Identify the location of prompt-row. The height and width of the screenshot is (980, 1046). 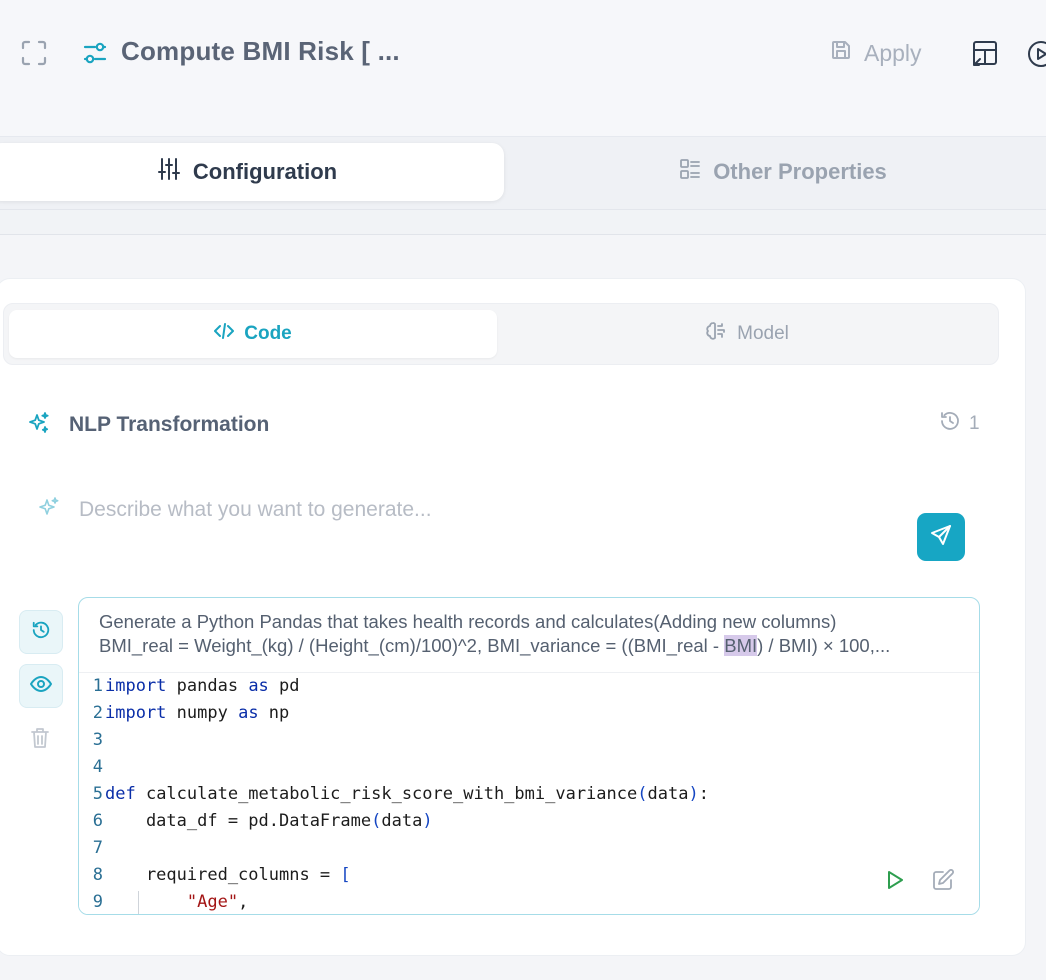
(439, 510).